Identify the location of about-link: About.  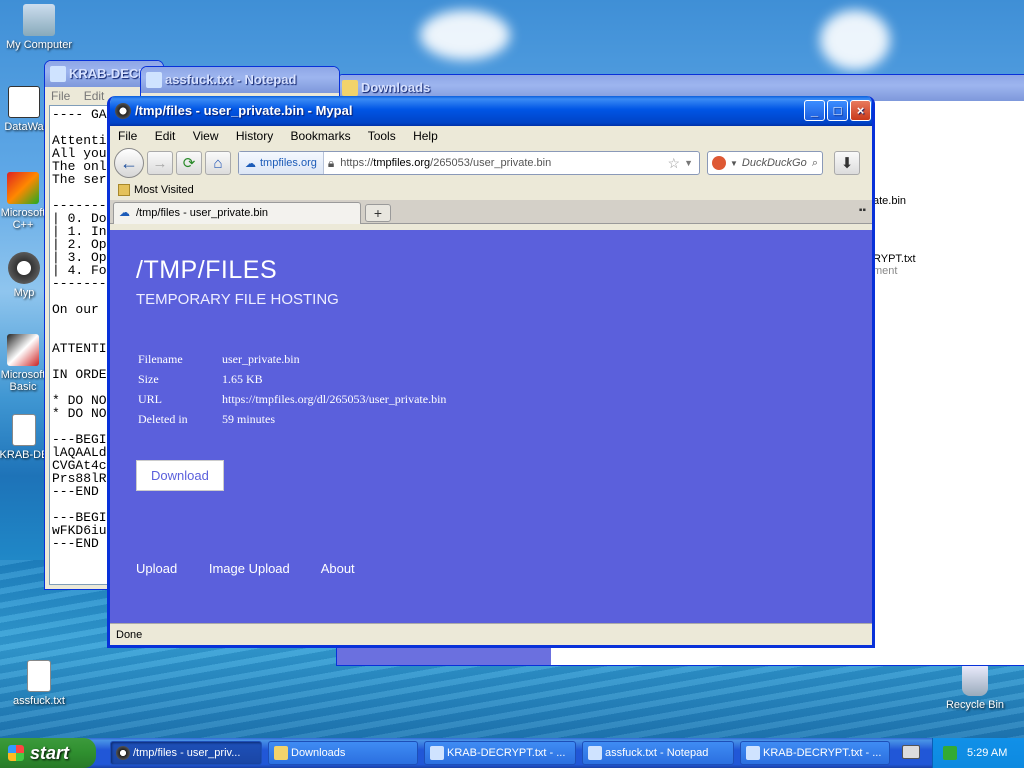
(338, 568).